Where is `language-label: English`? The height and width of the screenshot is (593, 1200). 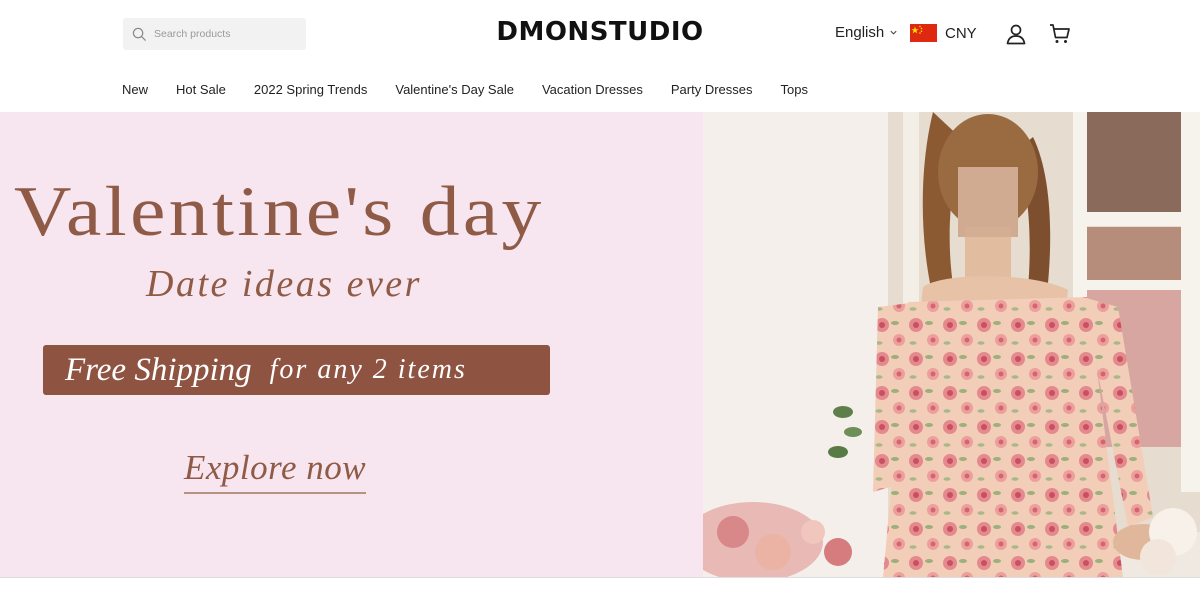
language-label: English is located at coordinates (860, 32).